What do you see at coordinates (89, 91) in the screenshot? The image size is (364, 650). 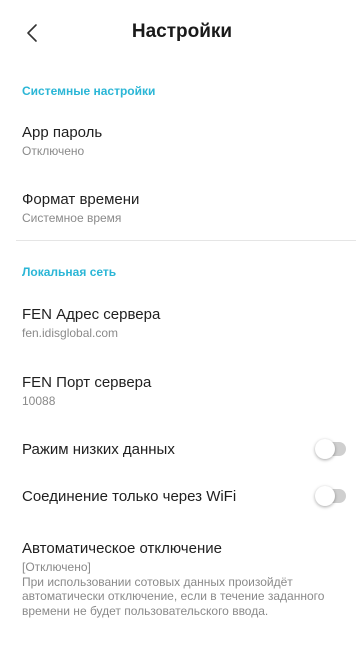 I see `section-title-system: Системные настройки` at bounding box center [89, 91].